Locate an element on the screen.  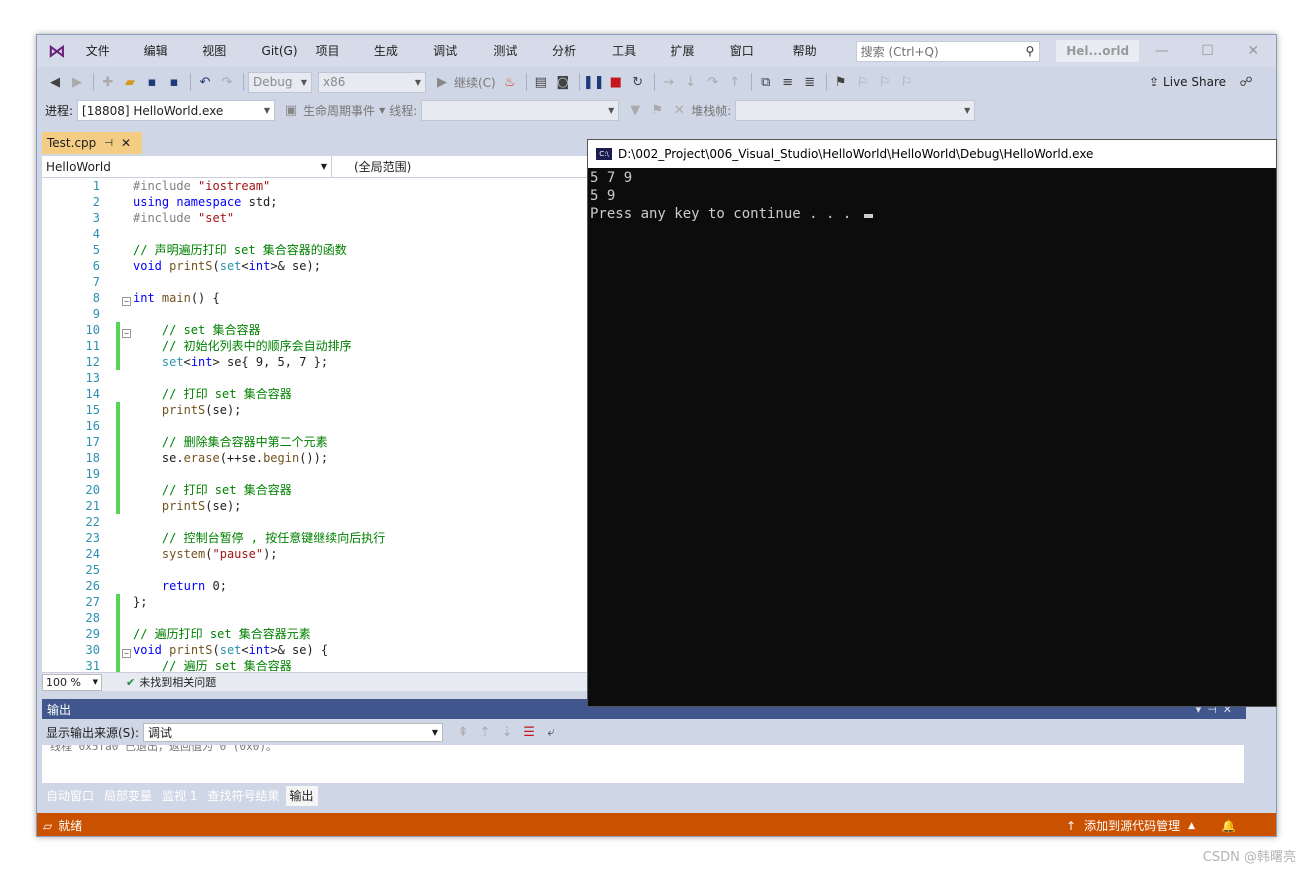
menu-tools: 工具(T) is located at coordinates (632, 62).